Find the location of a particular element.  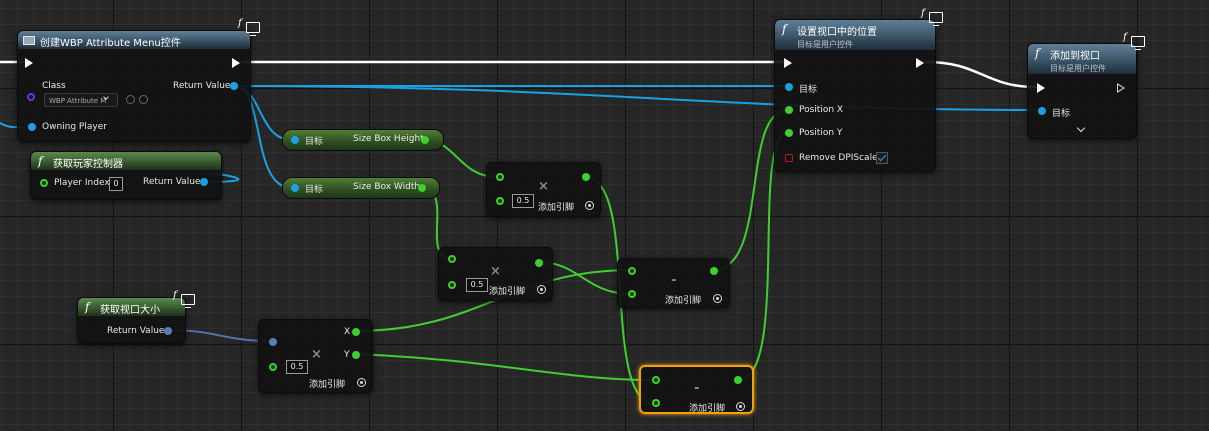

mult-v-add-pin-label: 添加引脚 is located at coordinates (327, 383).